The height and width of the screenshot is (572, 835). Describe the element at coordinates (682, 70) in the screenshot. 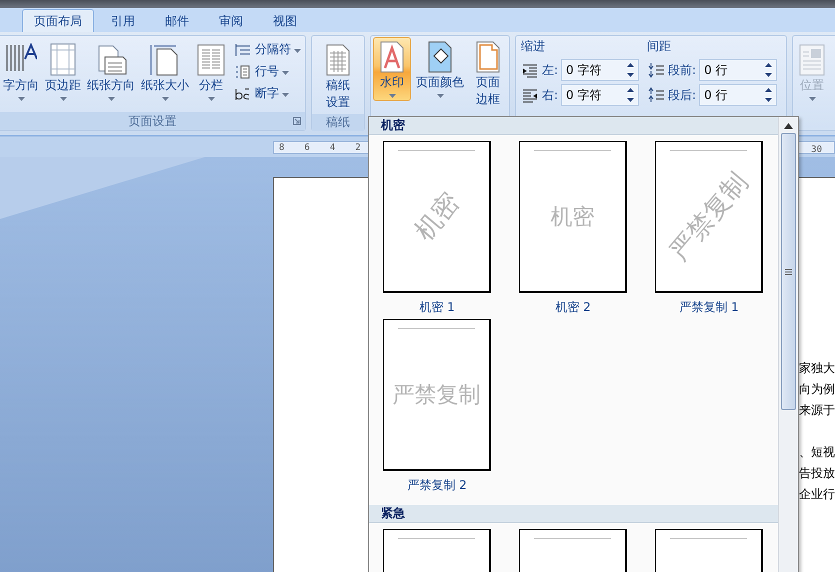

I see `field-label: 段前:` at that location.